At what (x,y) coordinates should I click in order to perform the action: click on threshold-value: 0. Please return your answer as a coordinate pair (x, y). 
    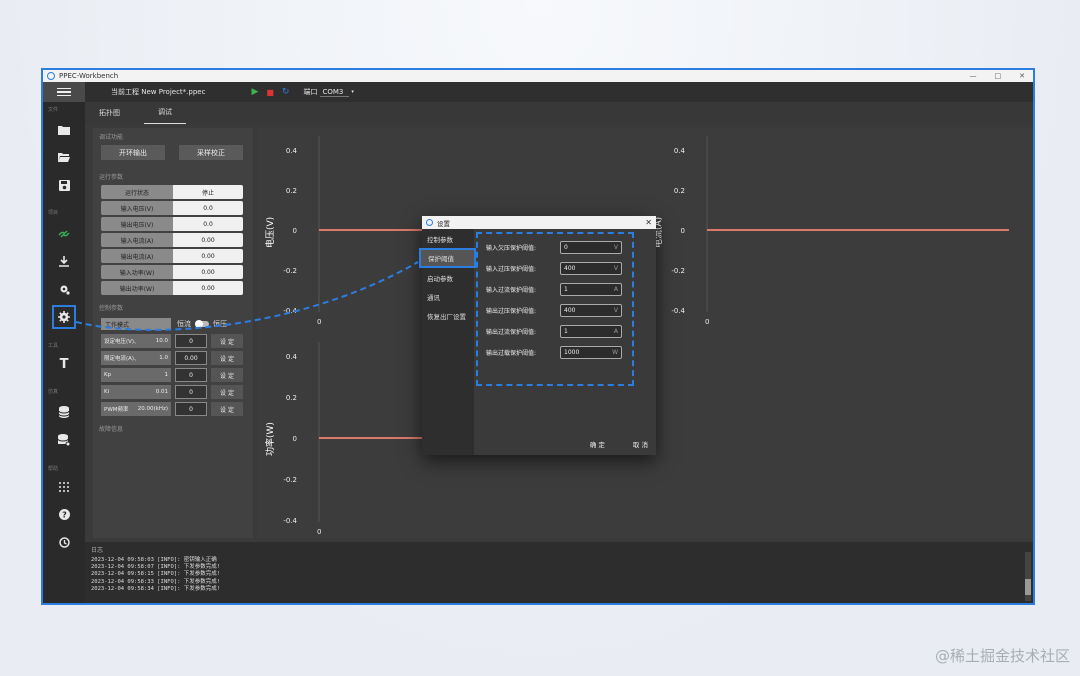
    Looking at the image, I should click on (566, 247).